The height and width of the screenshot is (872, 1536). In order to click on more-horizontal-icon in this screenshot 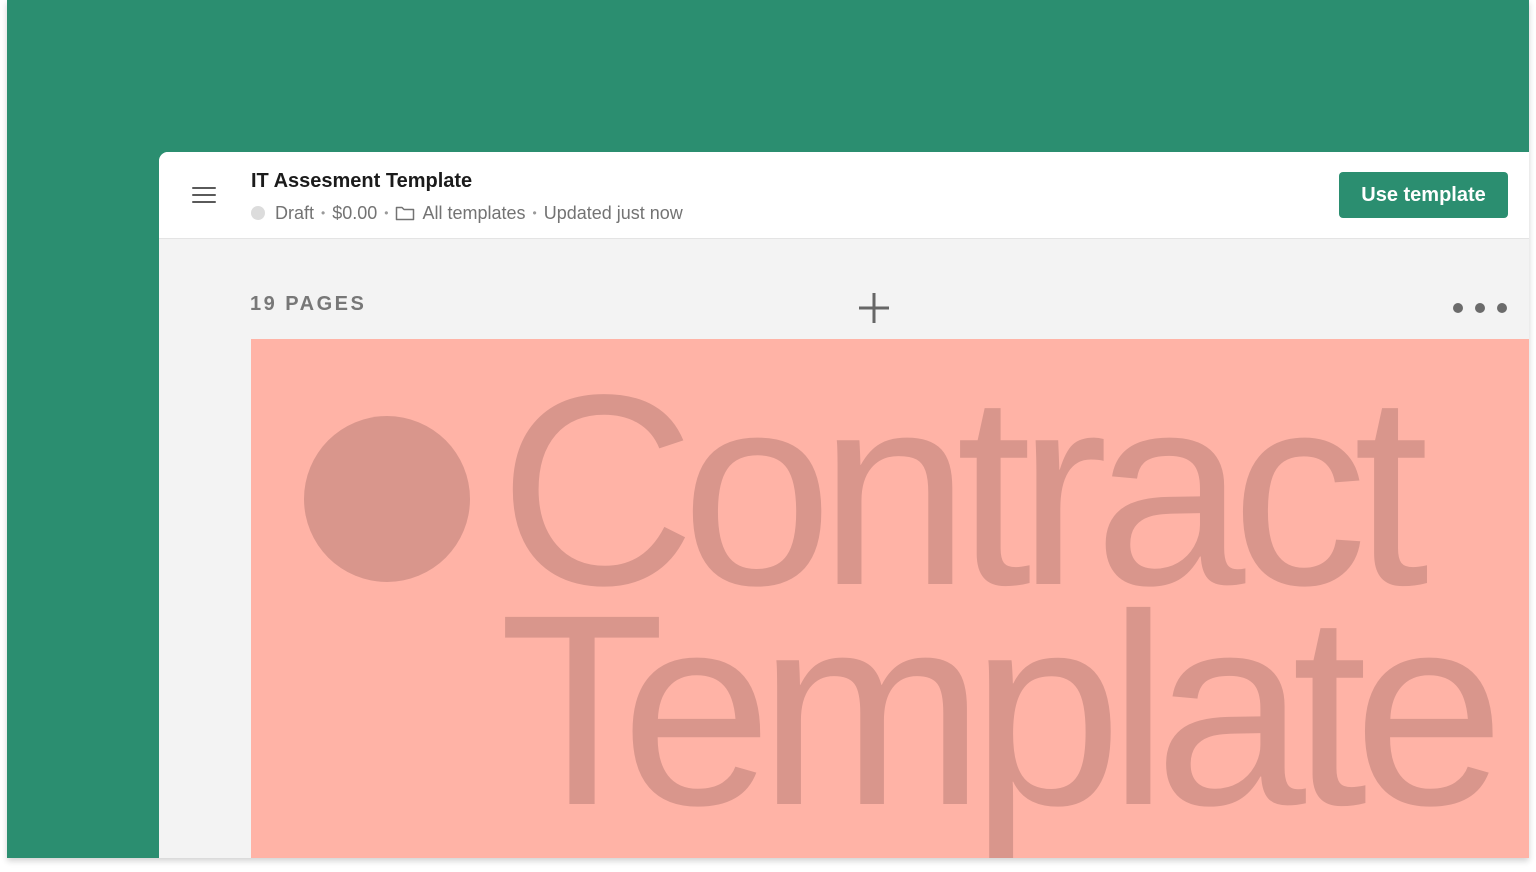, I will do `click(1480, 308)`.